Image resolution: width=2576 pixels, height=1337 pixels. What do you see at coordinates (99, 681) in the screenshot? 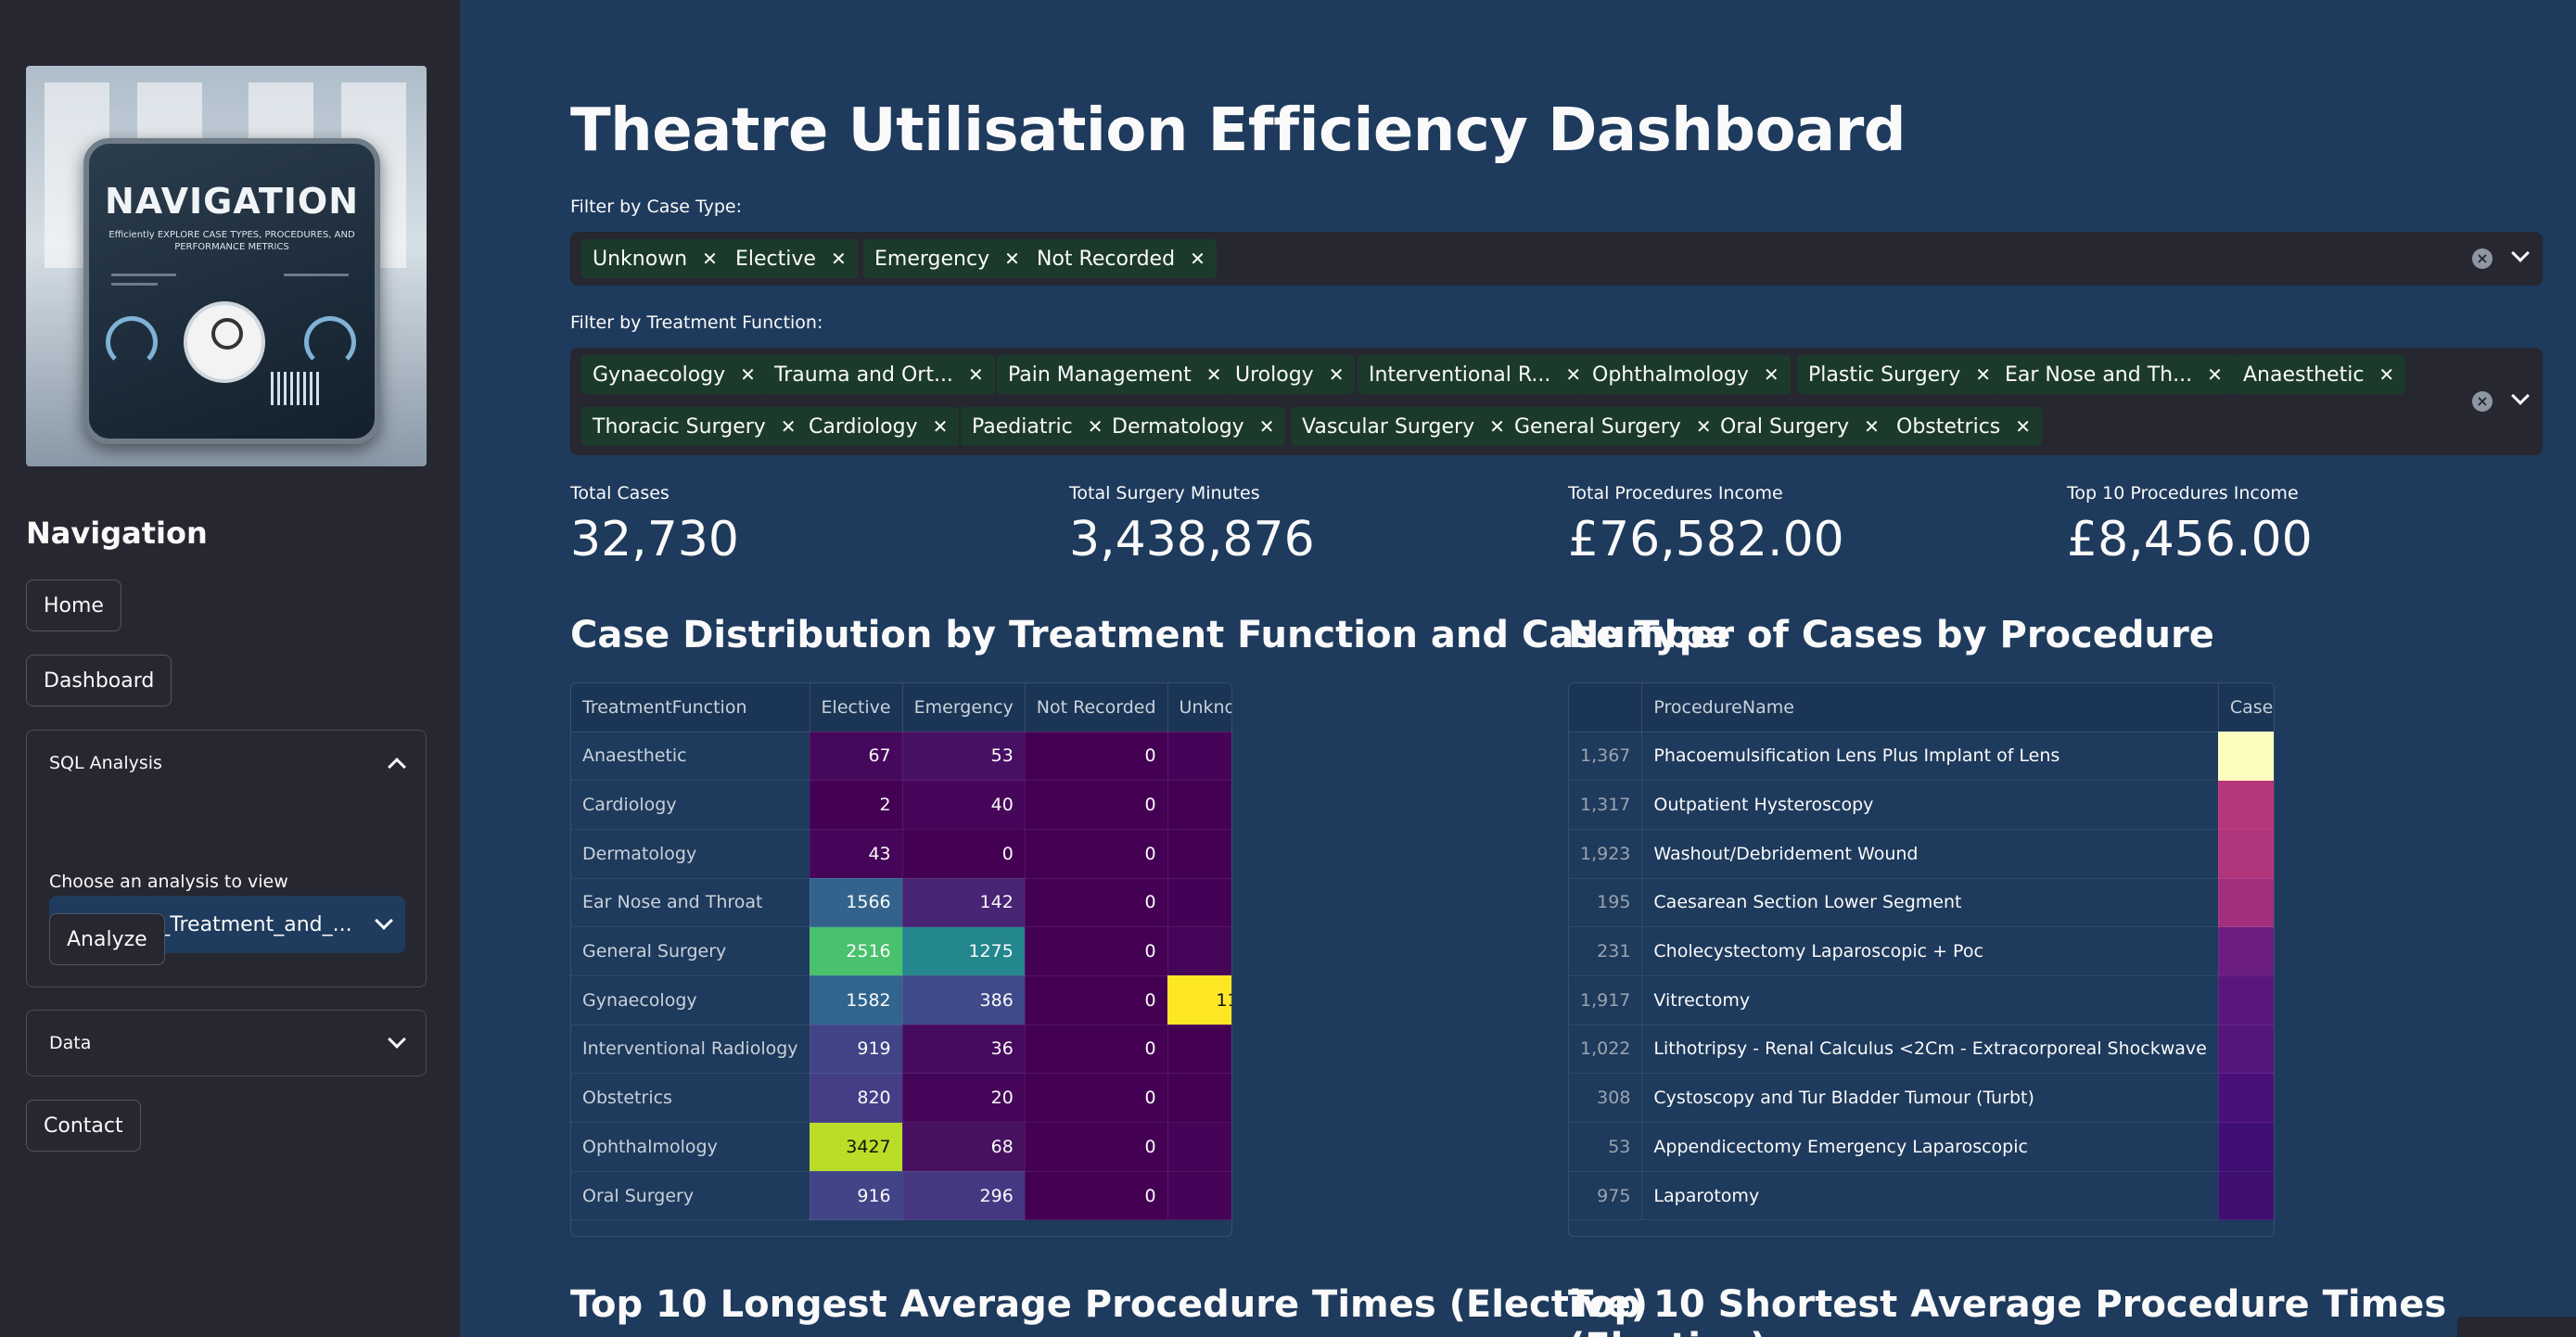
I see `dashboard-button: Dashboard` at bounding box center [99, 681].